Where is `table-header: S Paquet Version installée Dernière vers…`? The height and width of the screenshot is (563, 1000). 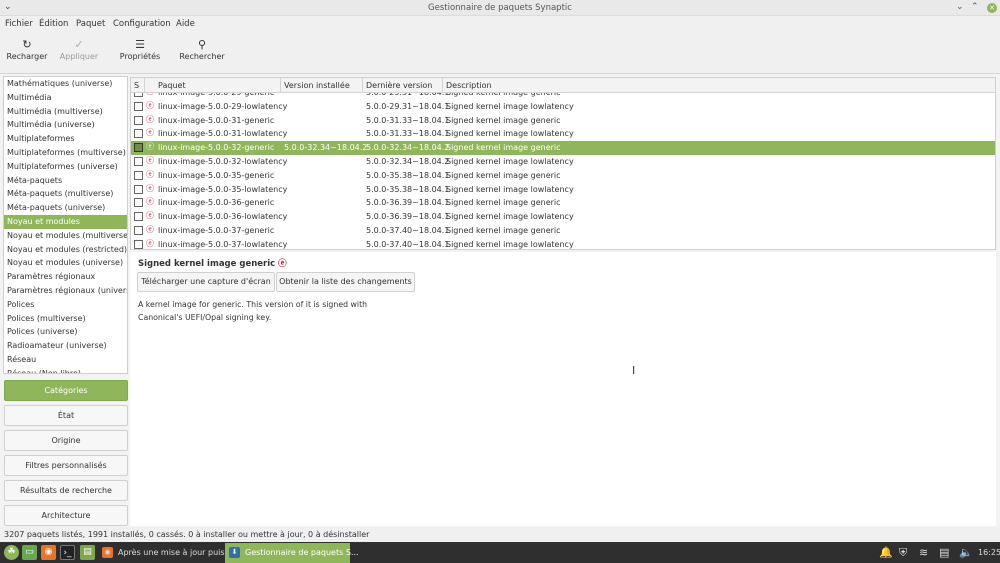 table-header: S Paquet Version installée Dernière vers… is located at coordinates (563, 85).